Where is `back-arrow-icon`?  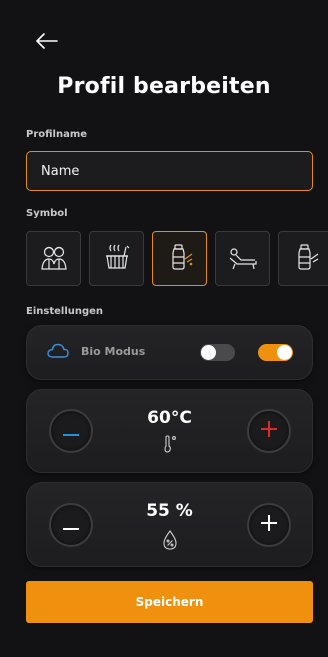
back-arrow-icon is located at coordinates (47, 41).